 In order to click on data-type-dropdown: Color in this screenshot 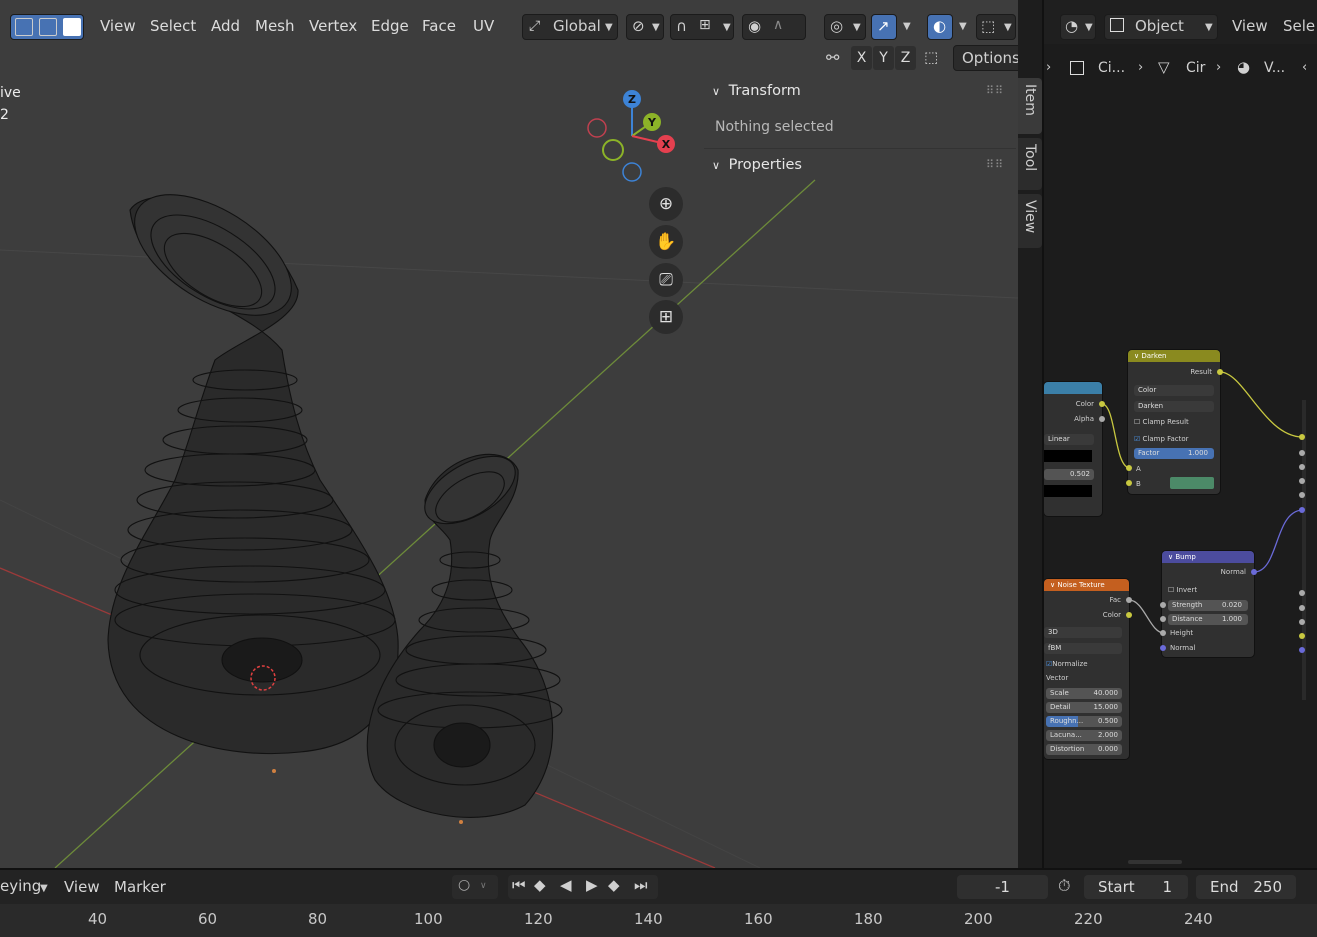, I will do `click(1174, 390)`.